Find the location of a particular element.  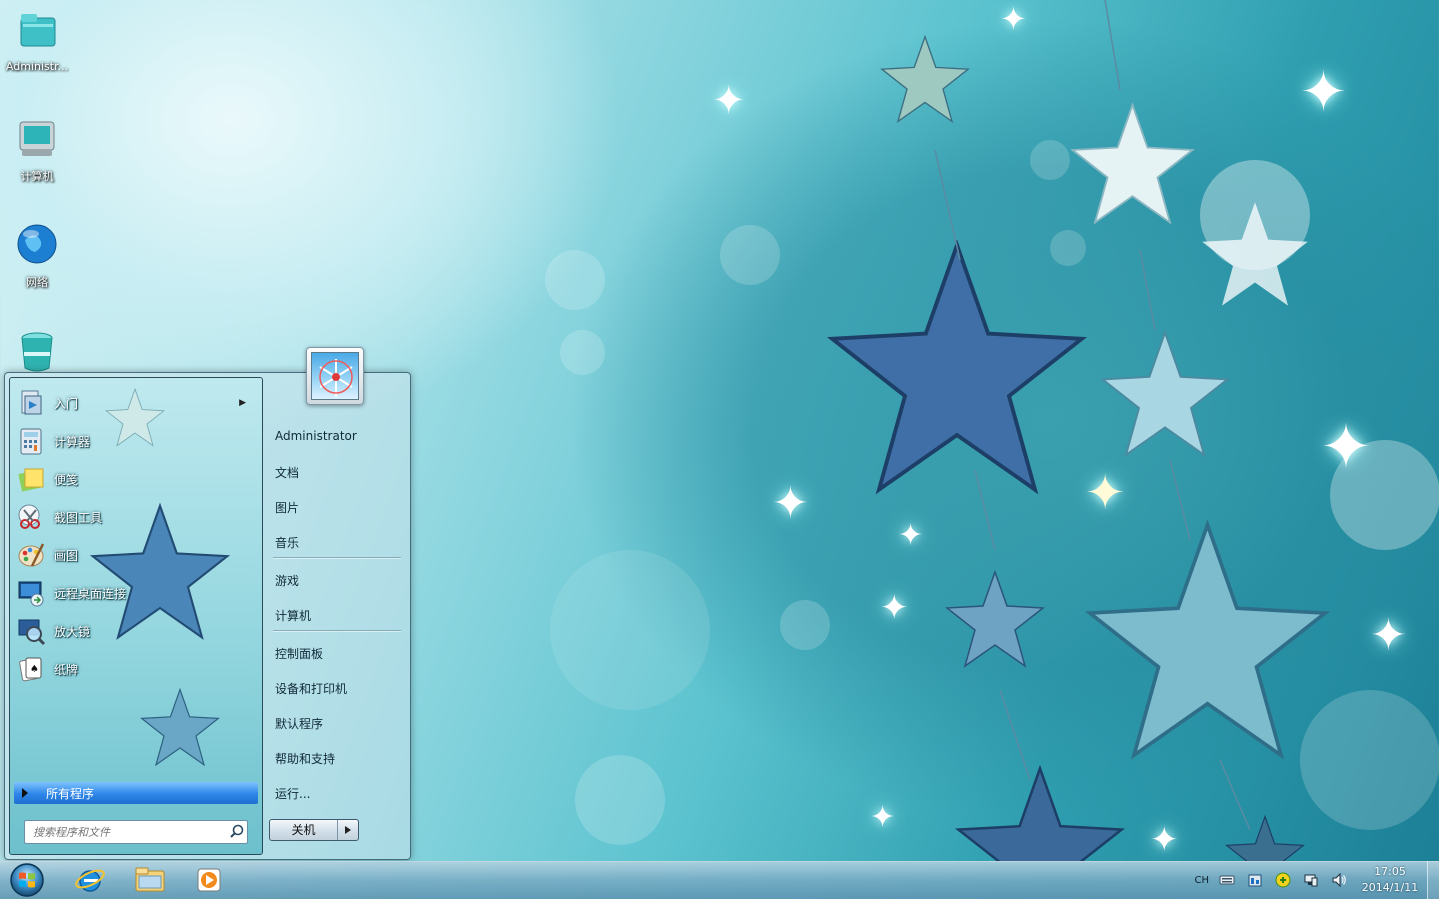

program-label: 画图 is located at coordinates (66, 555).